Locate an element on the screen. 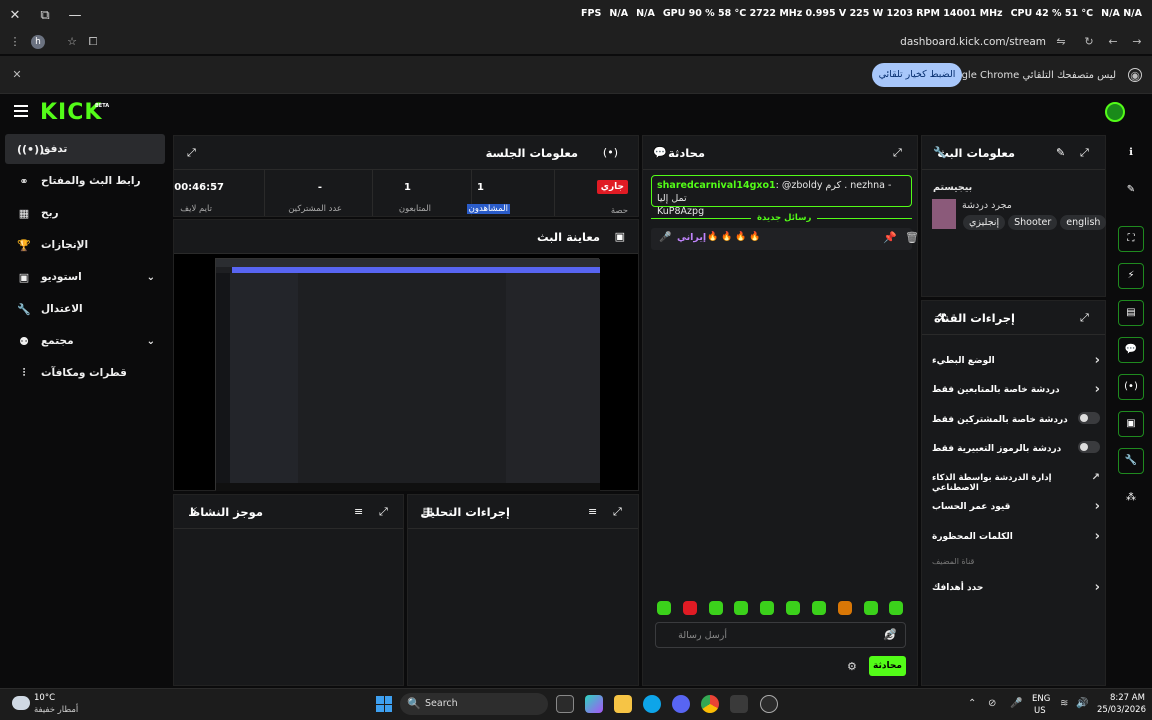 The width and height of the screenshot is (1152, 720). edge-icon is located at coordinates (652, 704).